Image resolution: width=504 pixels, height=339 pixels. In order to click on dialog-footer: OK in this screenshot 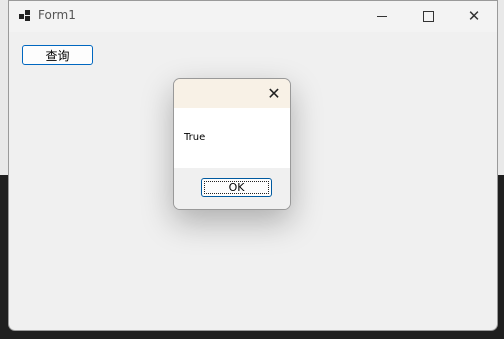, I will do `click(232, 188)`.